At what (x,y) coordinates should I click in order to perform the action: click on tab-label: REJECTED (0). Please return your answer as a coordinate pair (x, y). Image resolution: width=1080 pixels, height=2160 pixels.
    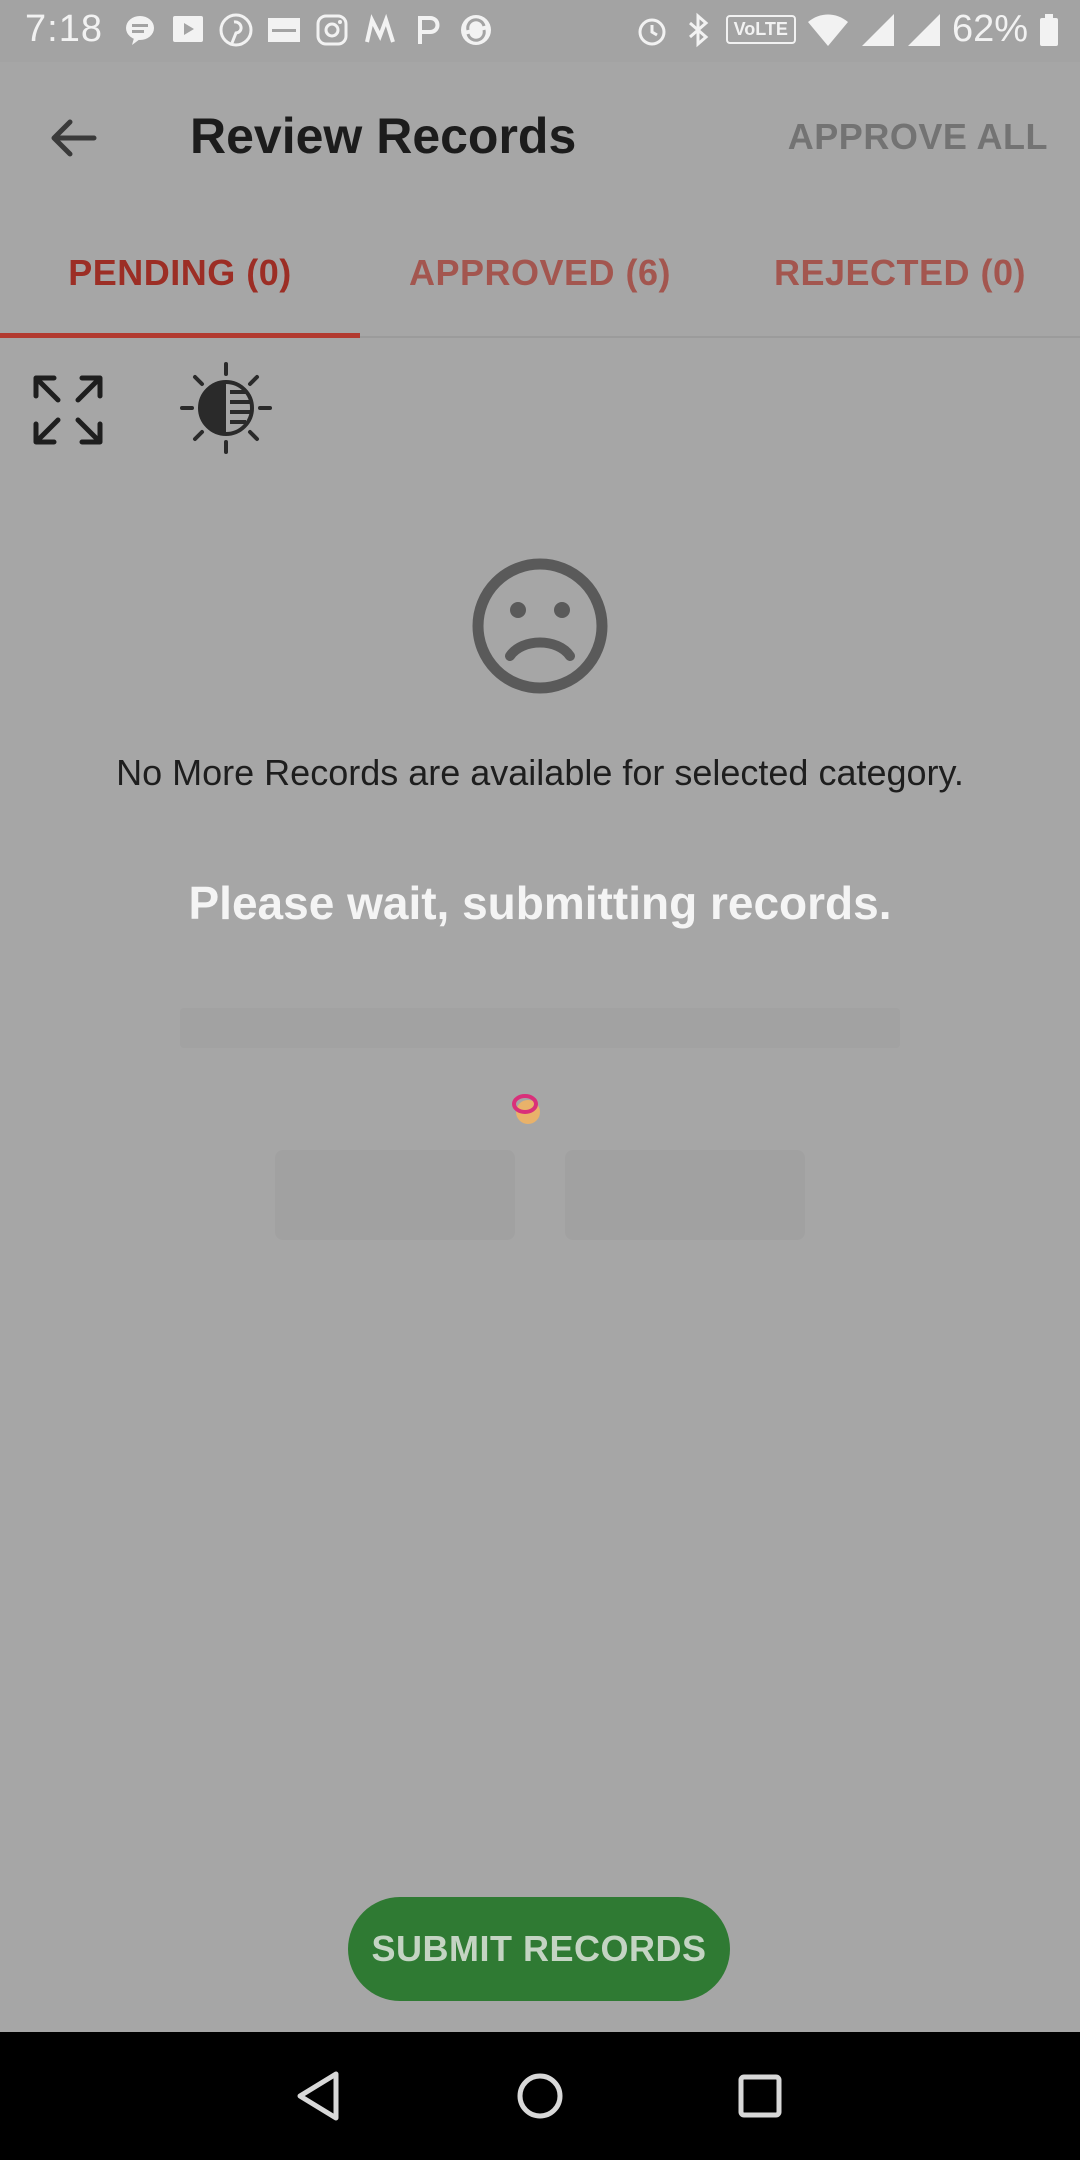
    Looking at the image, I should click on (900, 272).